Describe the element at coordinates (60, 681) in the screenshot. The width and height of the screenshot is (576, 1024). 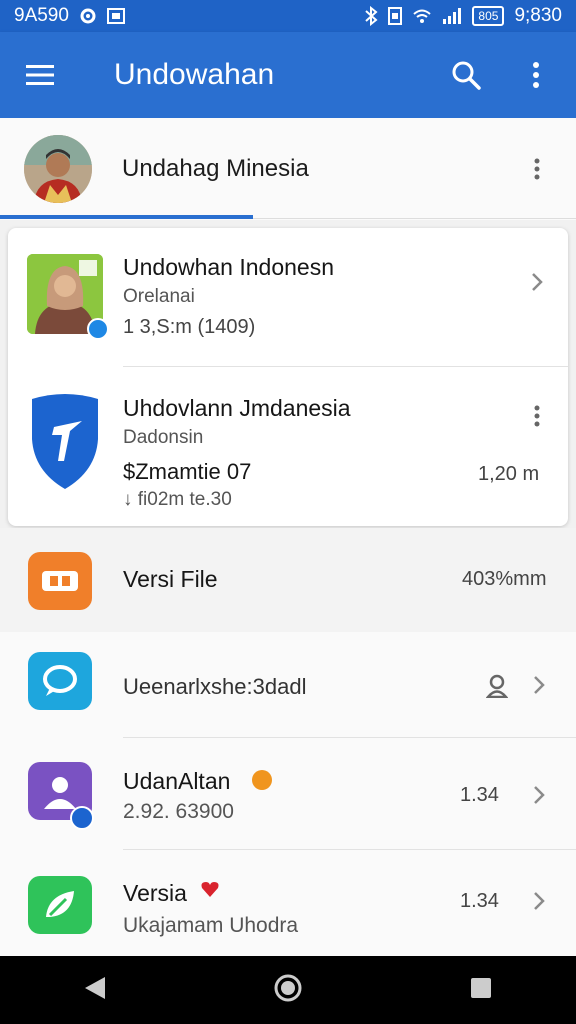
I see `chat-icon` at that location.